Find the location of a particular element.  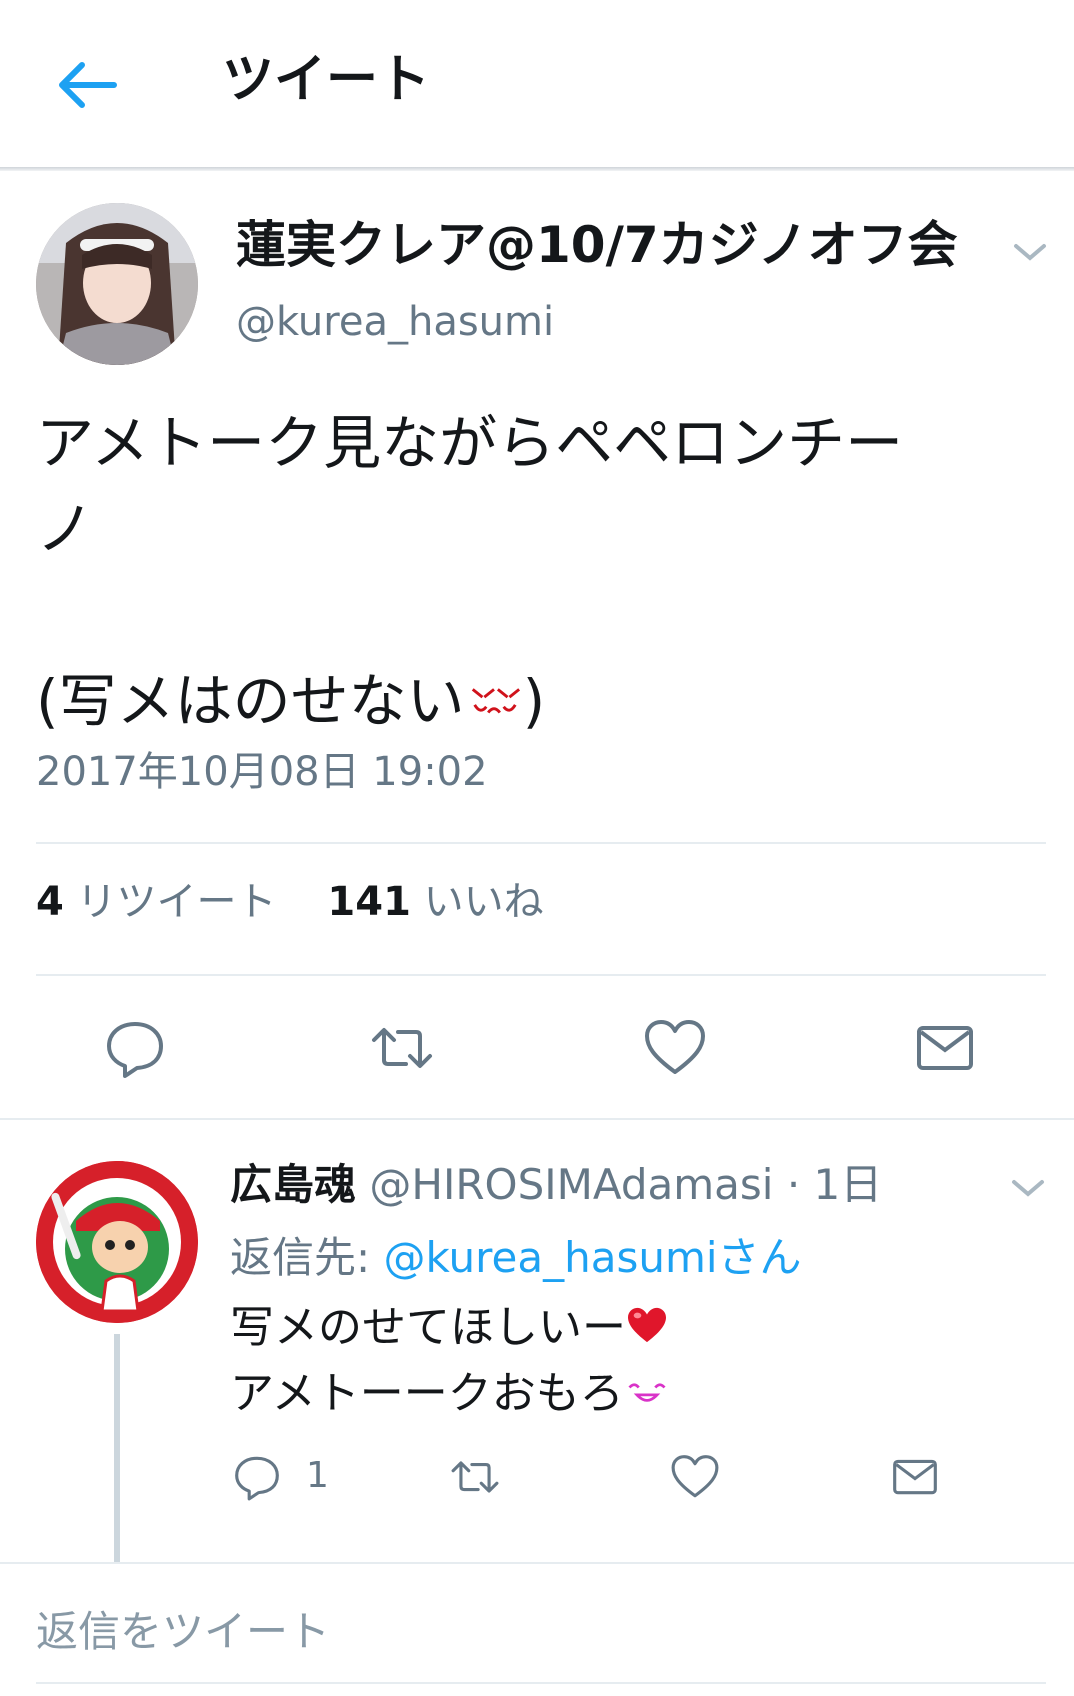

tweet-text-fragment: ) is located at coordinates (534, 701).